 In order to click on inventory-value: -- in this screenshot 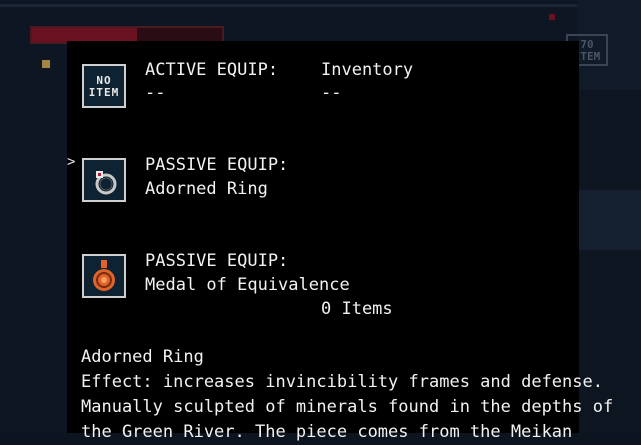, I will do `click(331, 93)`.